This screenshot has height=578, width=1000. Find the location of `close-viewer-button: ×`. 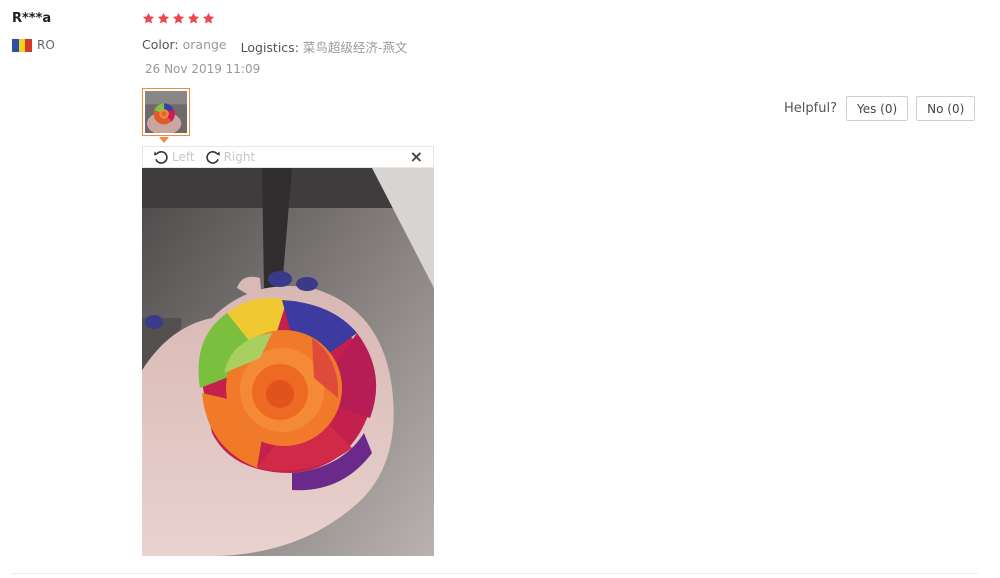

close-viewer-button: × is located at coordinates (416, 157).